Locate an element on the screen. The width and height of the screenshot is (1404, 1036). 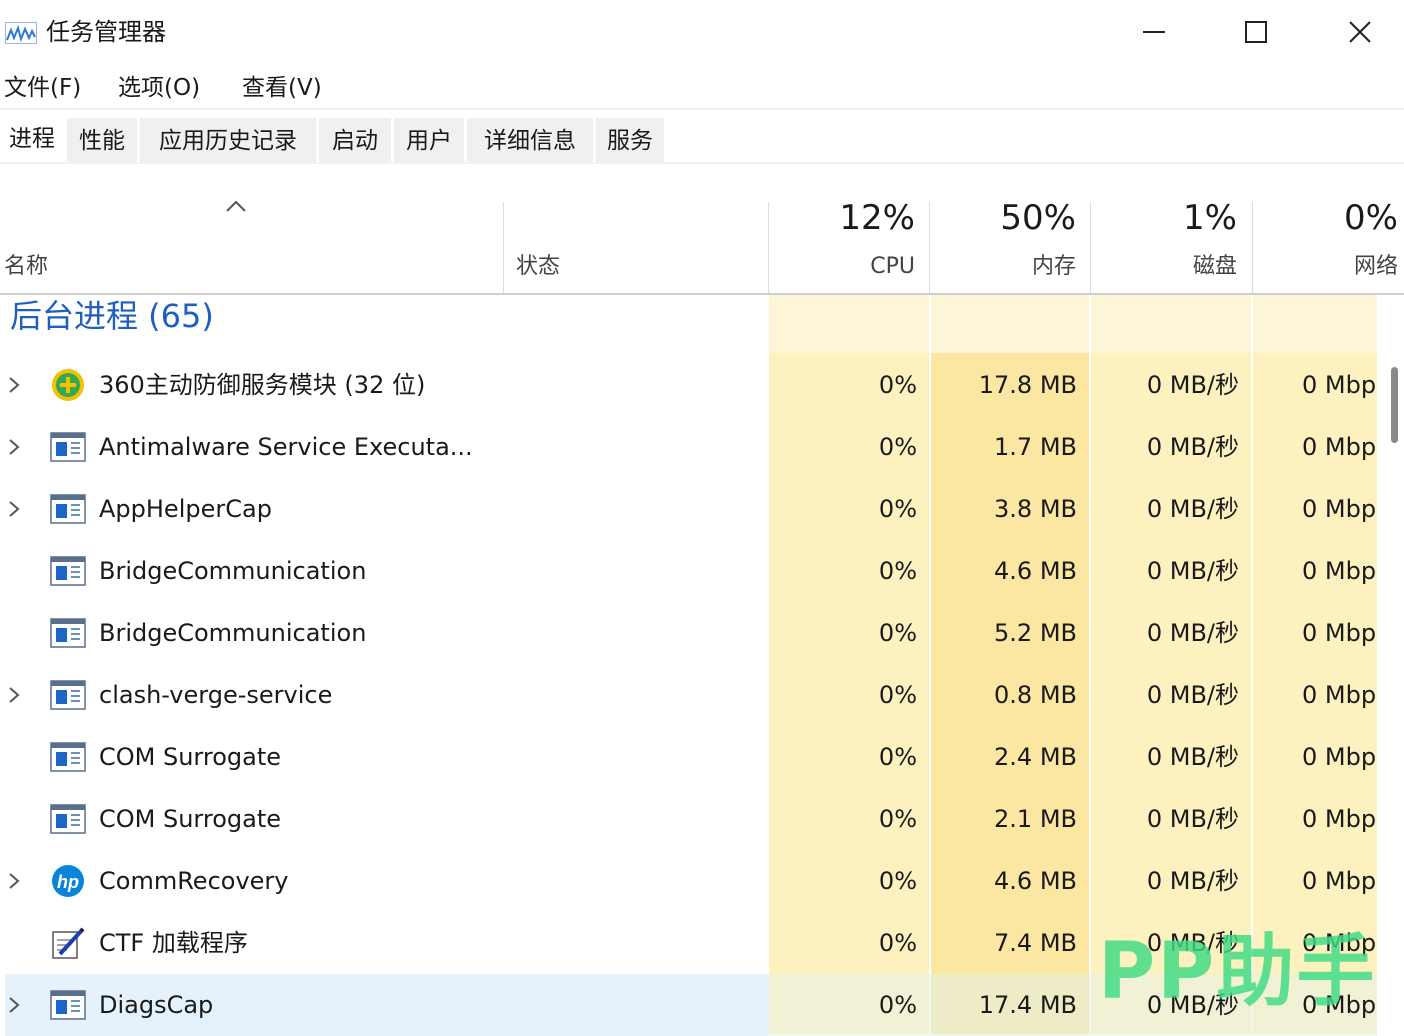
task-manager-chart-icon is located at coordinates (21, 33).